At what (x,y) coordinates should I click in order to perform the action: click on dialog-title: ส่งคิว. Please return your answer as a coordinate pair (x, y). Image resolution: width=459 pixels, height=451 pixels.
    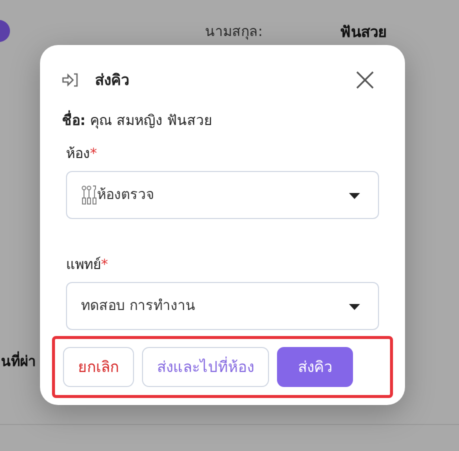
    Looking at the image, I should click on (112, 80).